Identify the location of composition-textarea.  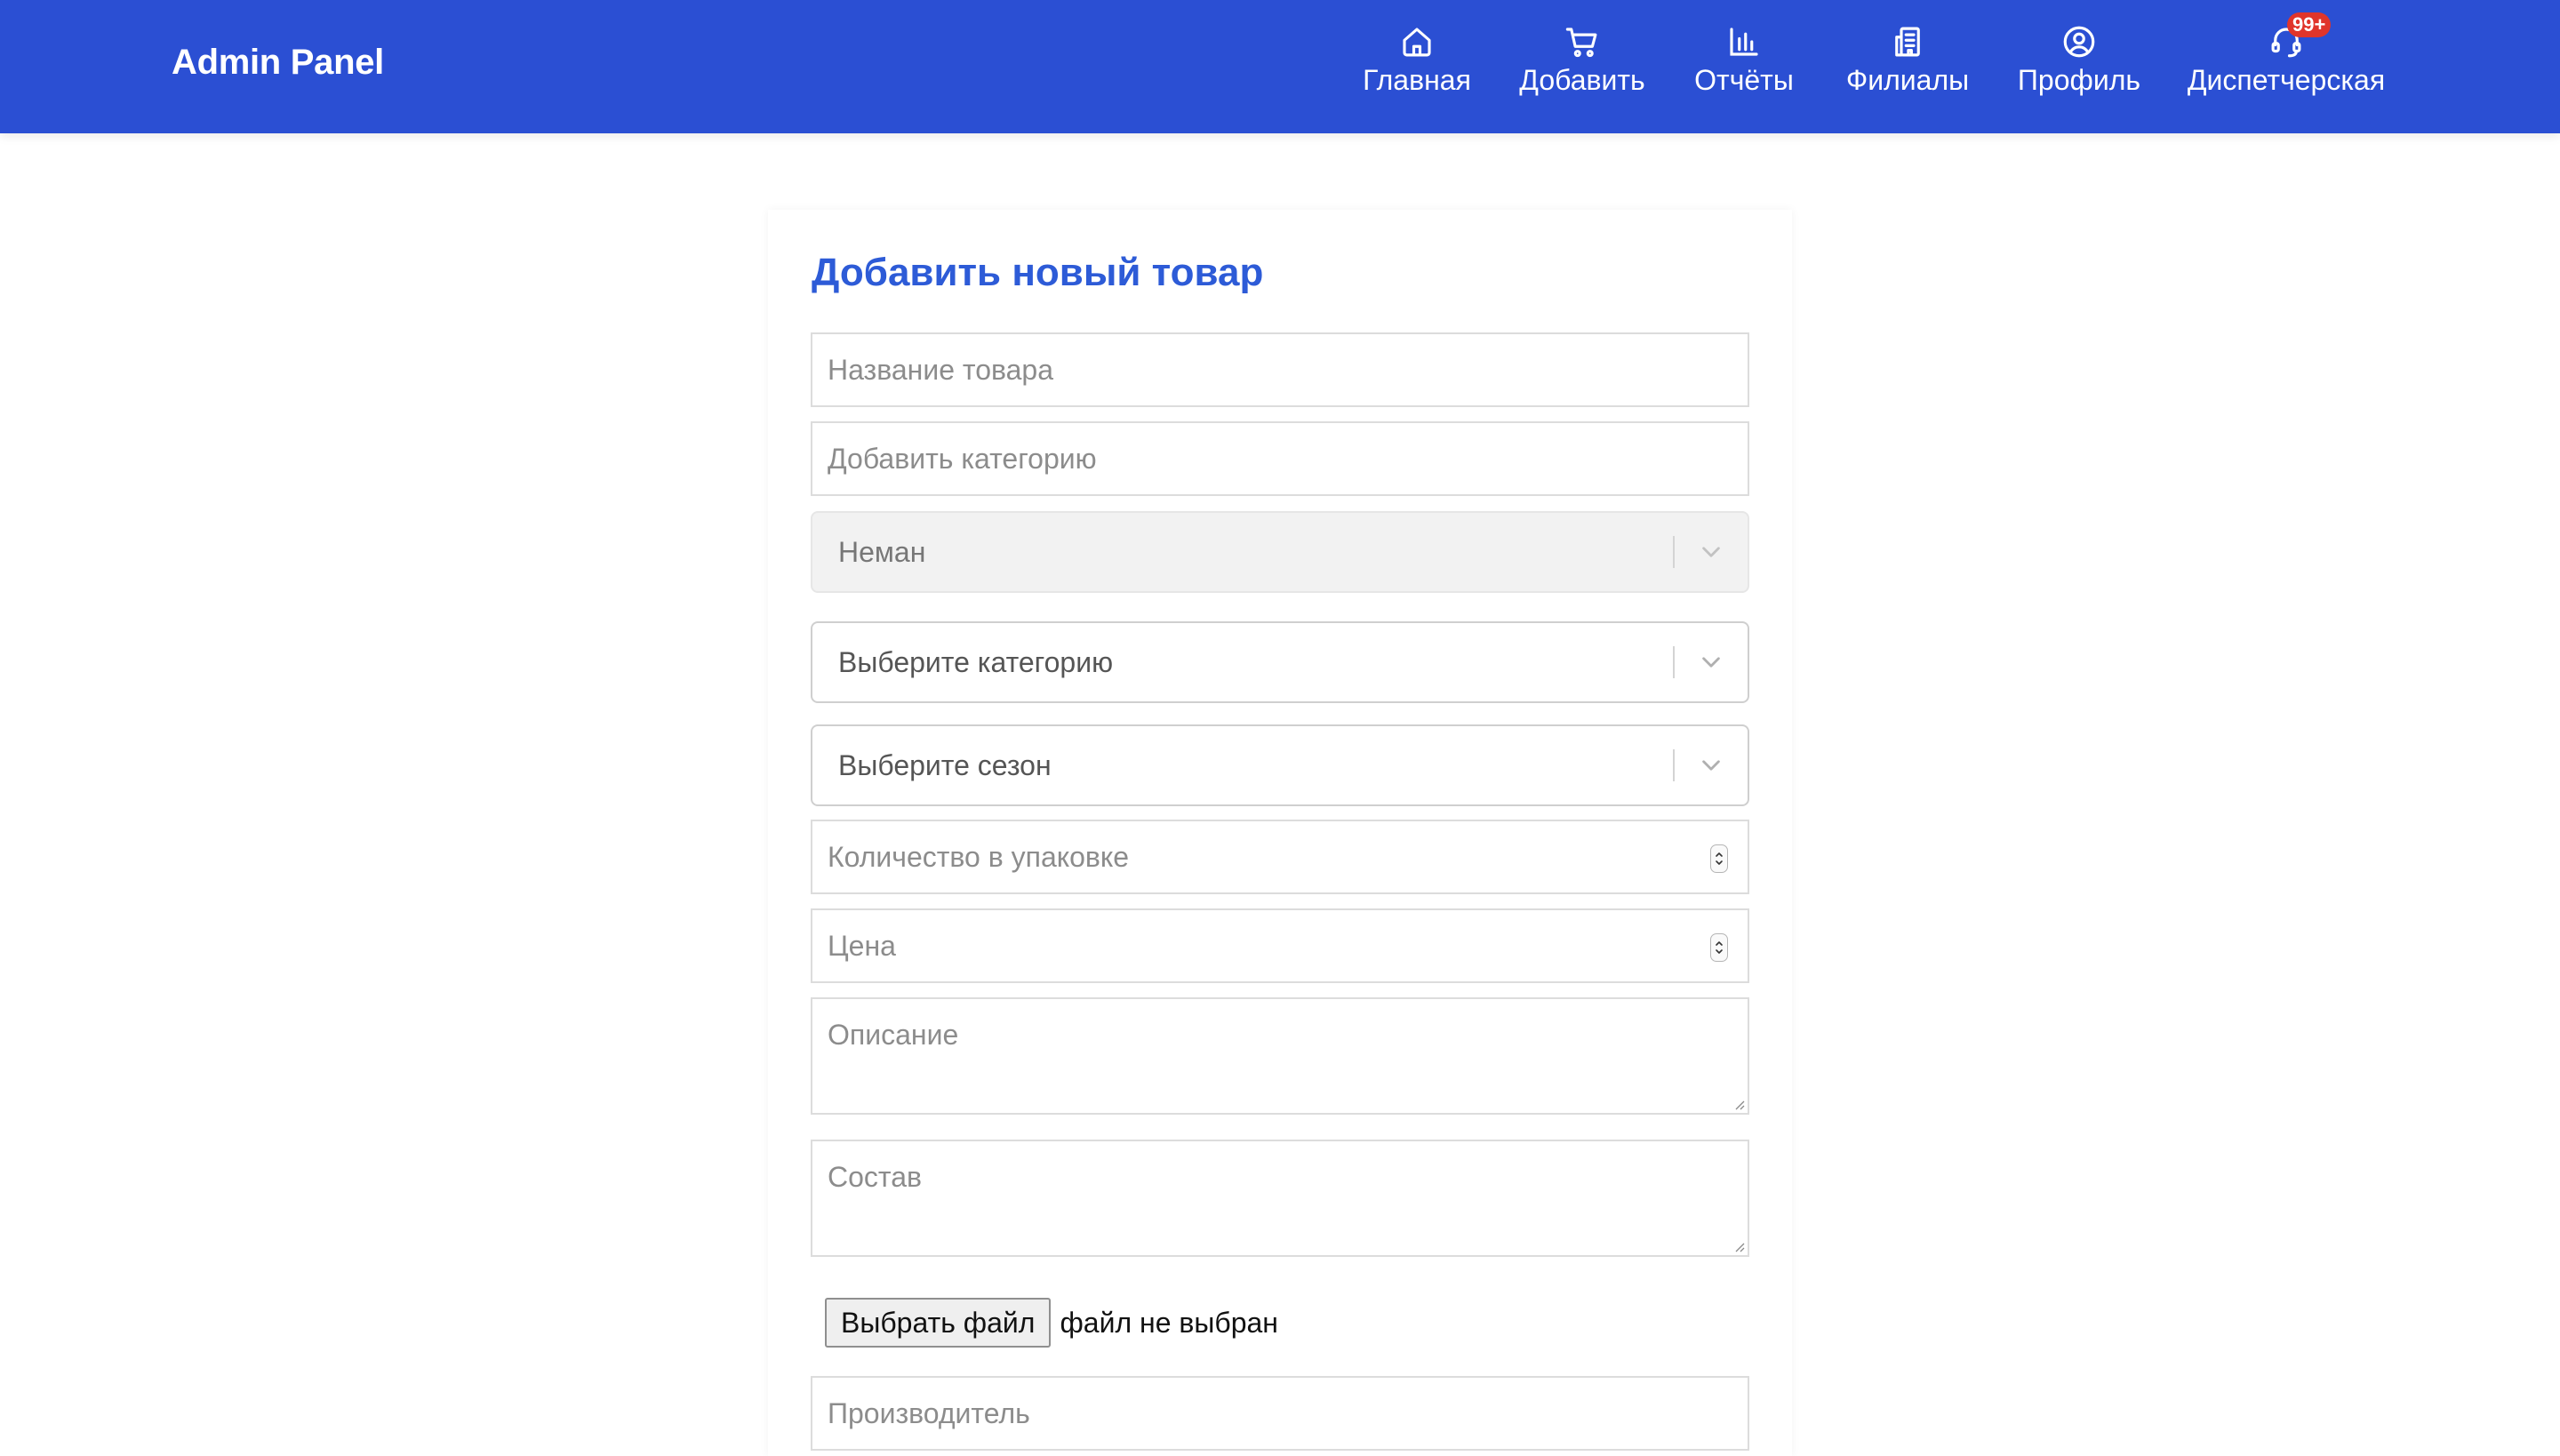
(1280, 1198).